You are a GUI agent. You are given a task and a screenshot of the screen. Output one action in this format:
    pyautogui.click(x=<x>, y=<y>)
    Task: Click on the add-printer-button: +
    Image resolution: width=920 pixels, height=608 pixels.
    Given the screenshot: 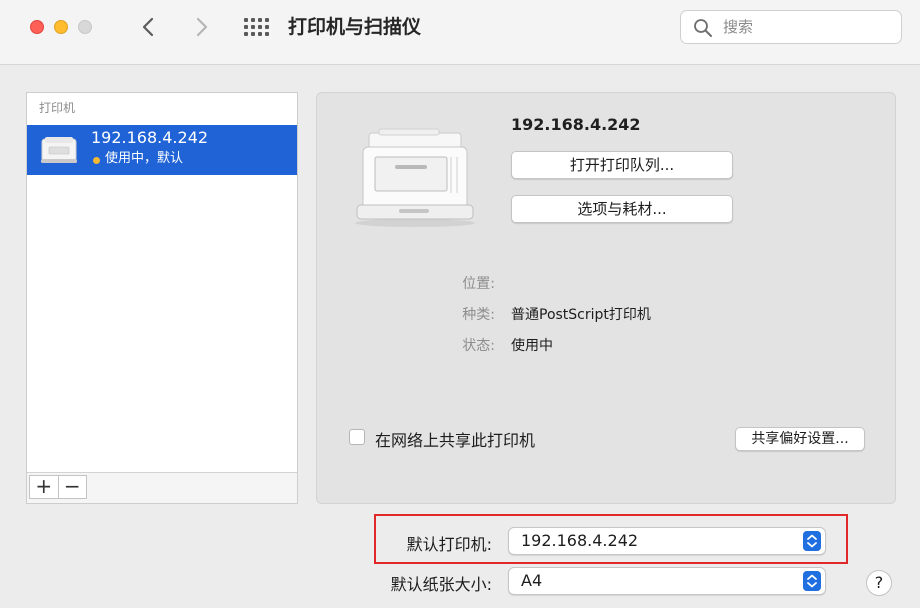 What is the action you would take?
    pyautogui.click(x=44, y=487)
    